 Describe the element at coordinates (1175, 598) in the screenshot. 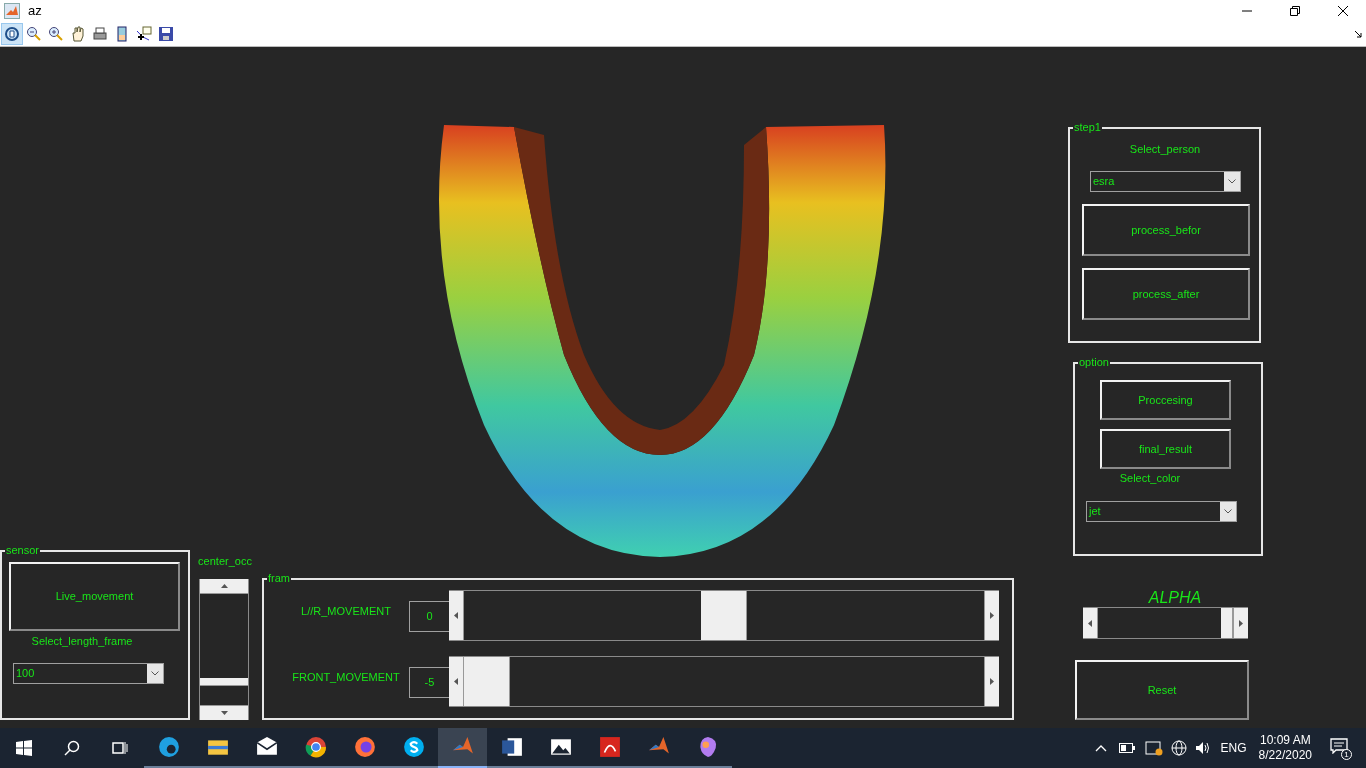

I see `label-text: ALPHA` at that location.